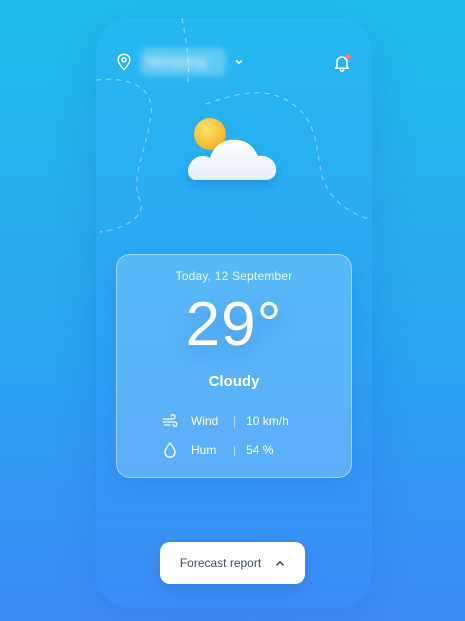  I want to click on humidity-value: 54 %, so click(260, 450).